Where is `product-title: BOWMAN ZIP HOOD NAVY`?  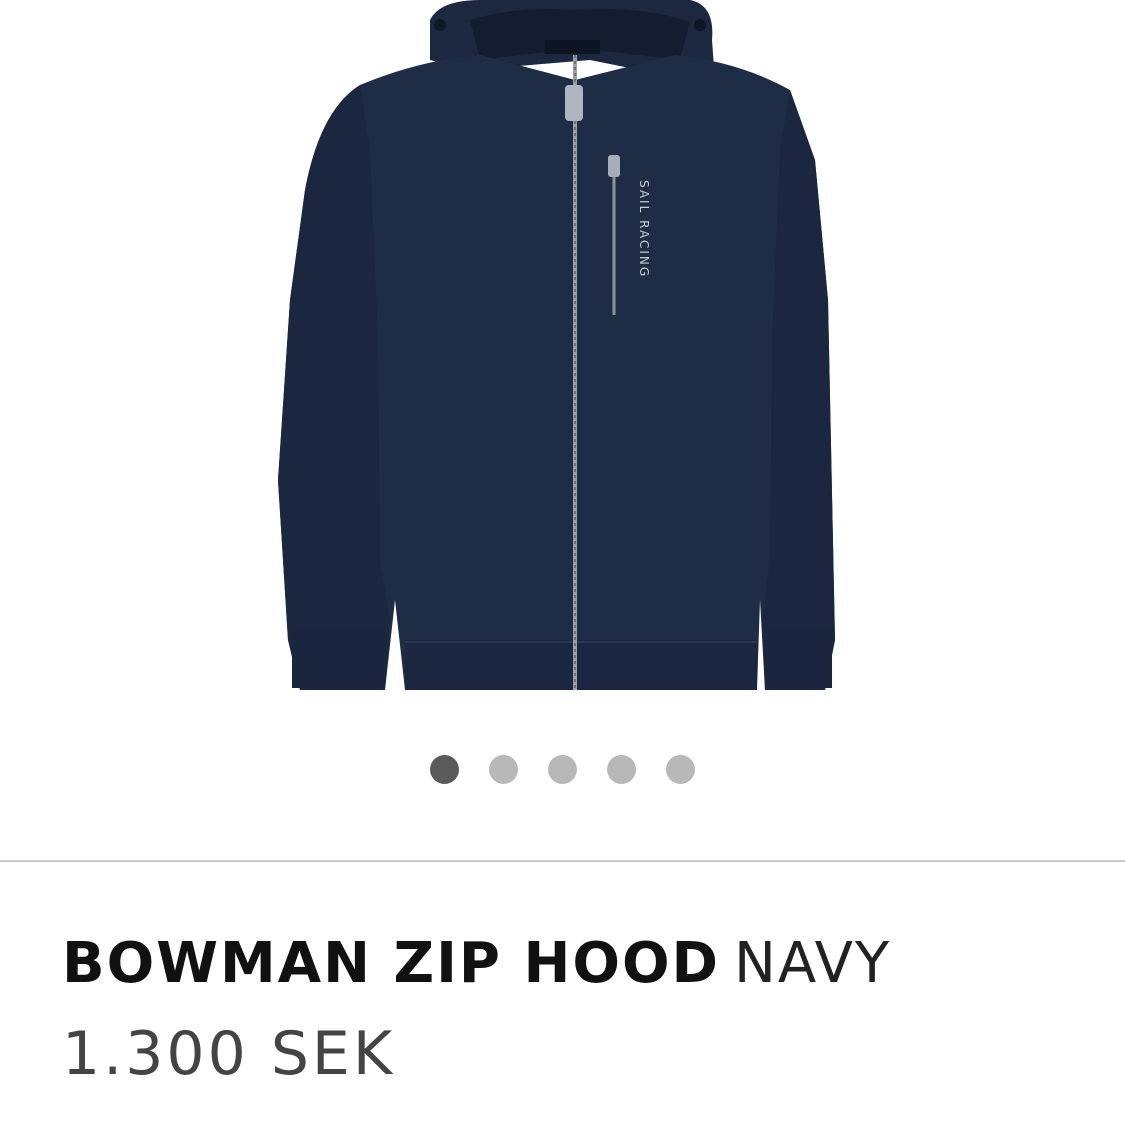 product-title: BOWMAN ZIP HOOD NAVY is located at coordinates (476, 964).